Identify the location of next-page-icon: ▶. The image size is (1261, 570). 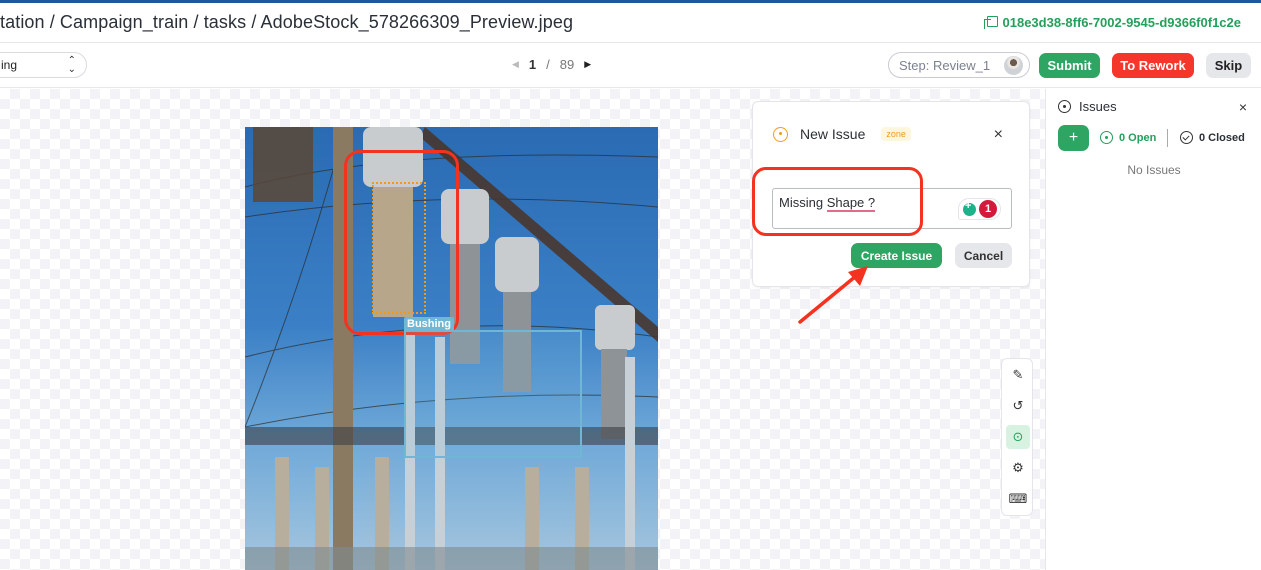
(587, 64).